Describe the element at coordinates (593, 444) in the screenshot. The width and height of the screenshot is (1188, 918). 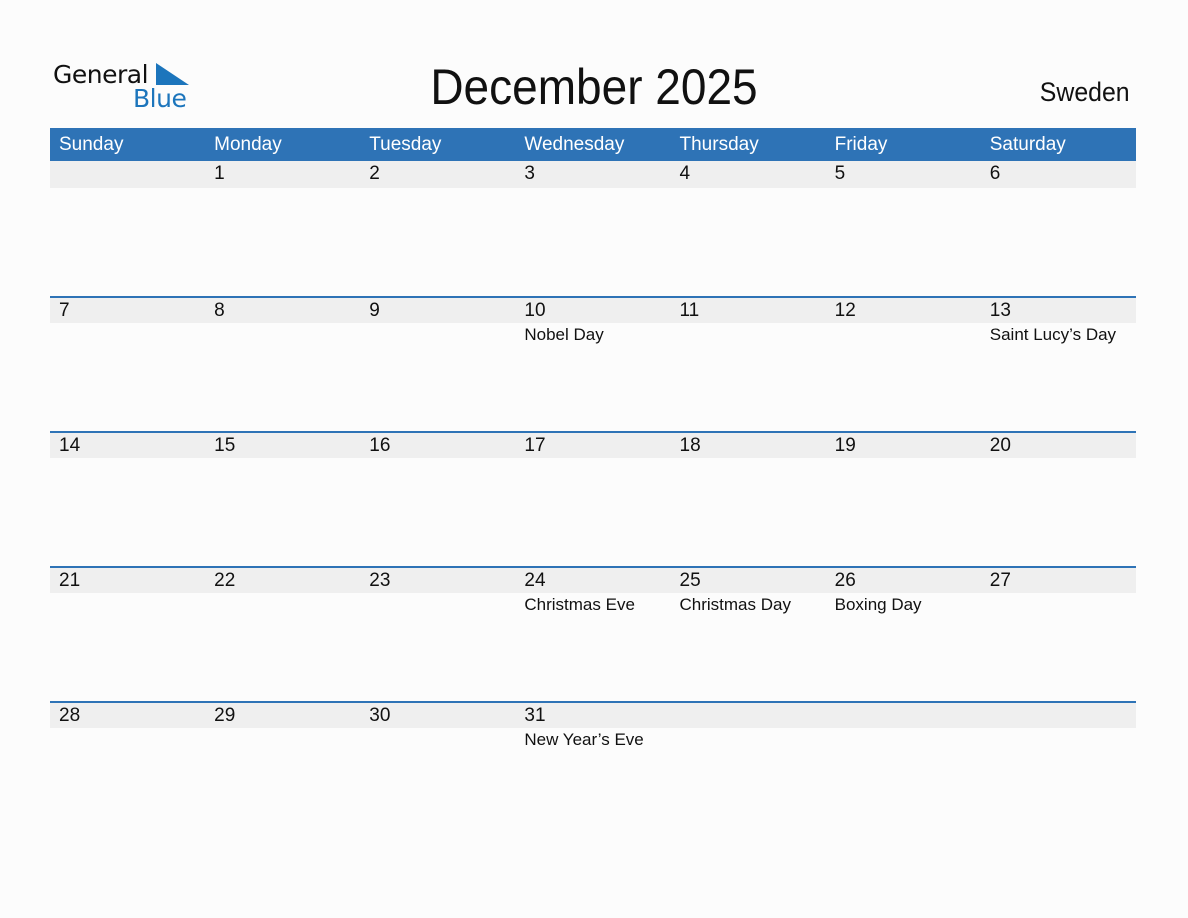
I see `day-number-row: 14 15 16 17 18 19 20` at that location.